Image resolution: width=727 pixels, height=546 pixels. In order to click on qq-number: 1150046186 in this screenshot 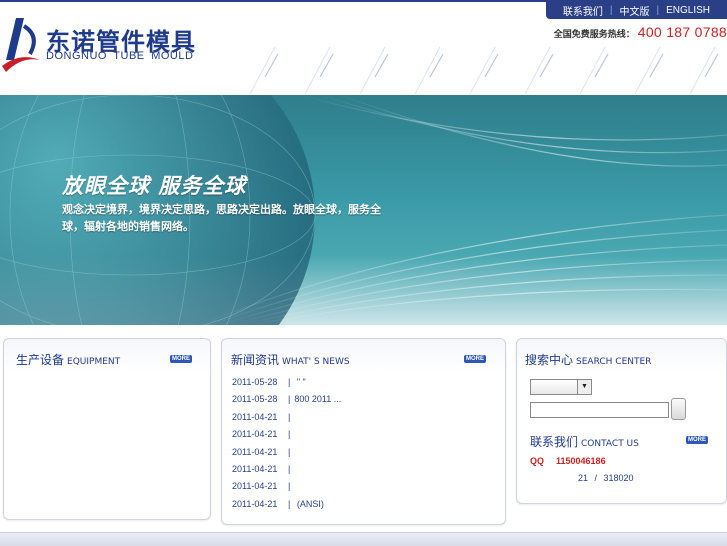, I will do `click(581, 461)`.